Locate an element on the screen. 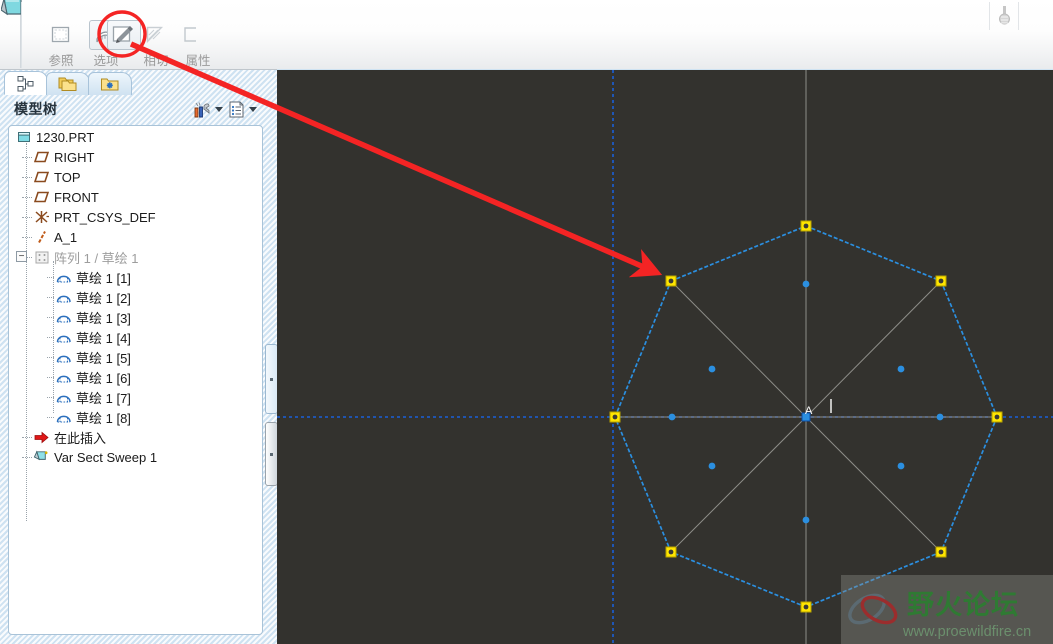 The height and width of the screenshot is (644, 1053). tree-item-label: 草绘 1 [5] is located at coordinates (103, 358).